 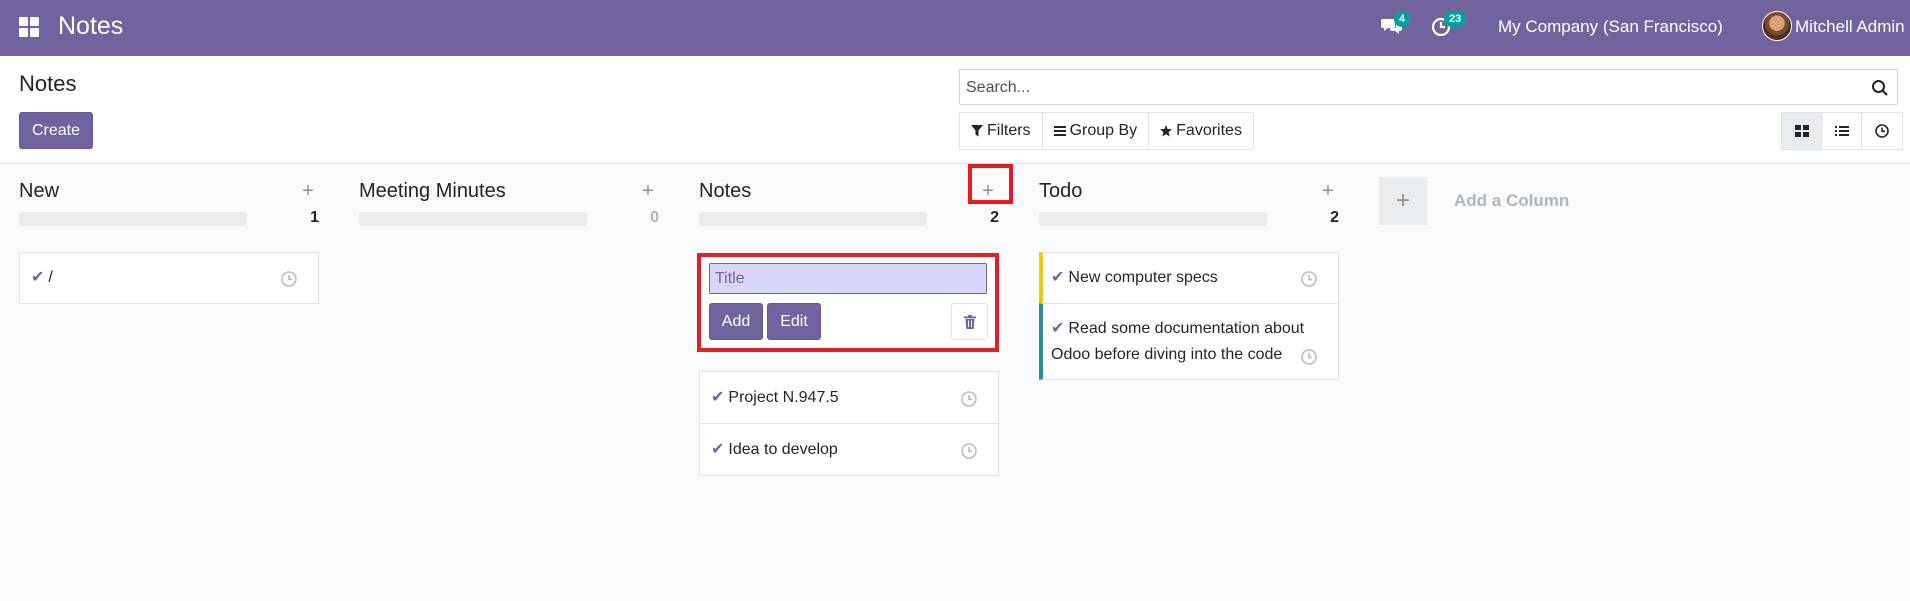 What do you see at coordinates (990, 184) in the screenshot?
I see `highlight-box` at bounding box center [990, 184].